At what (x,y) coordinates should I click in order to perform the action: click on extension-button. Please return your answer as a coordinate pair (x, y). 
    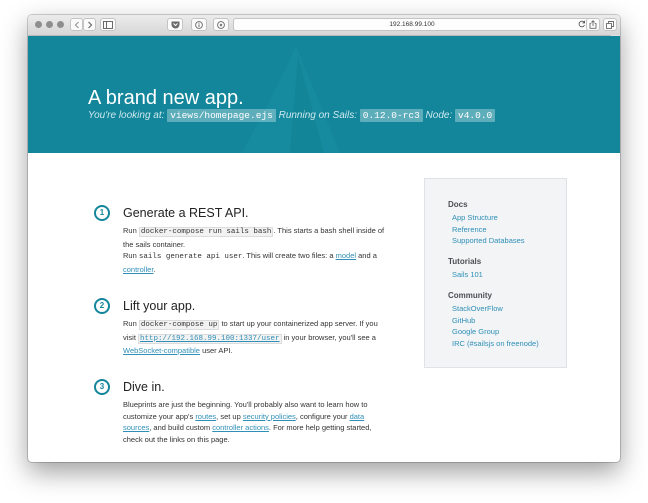
    Looking at the image, I should click on (221, 24).